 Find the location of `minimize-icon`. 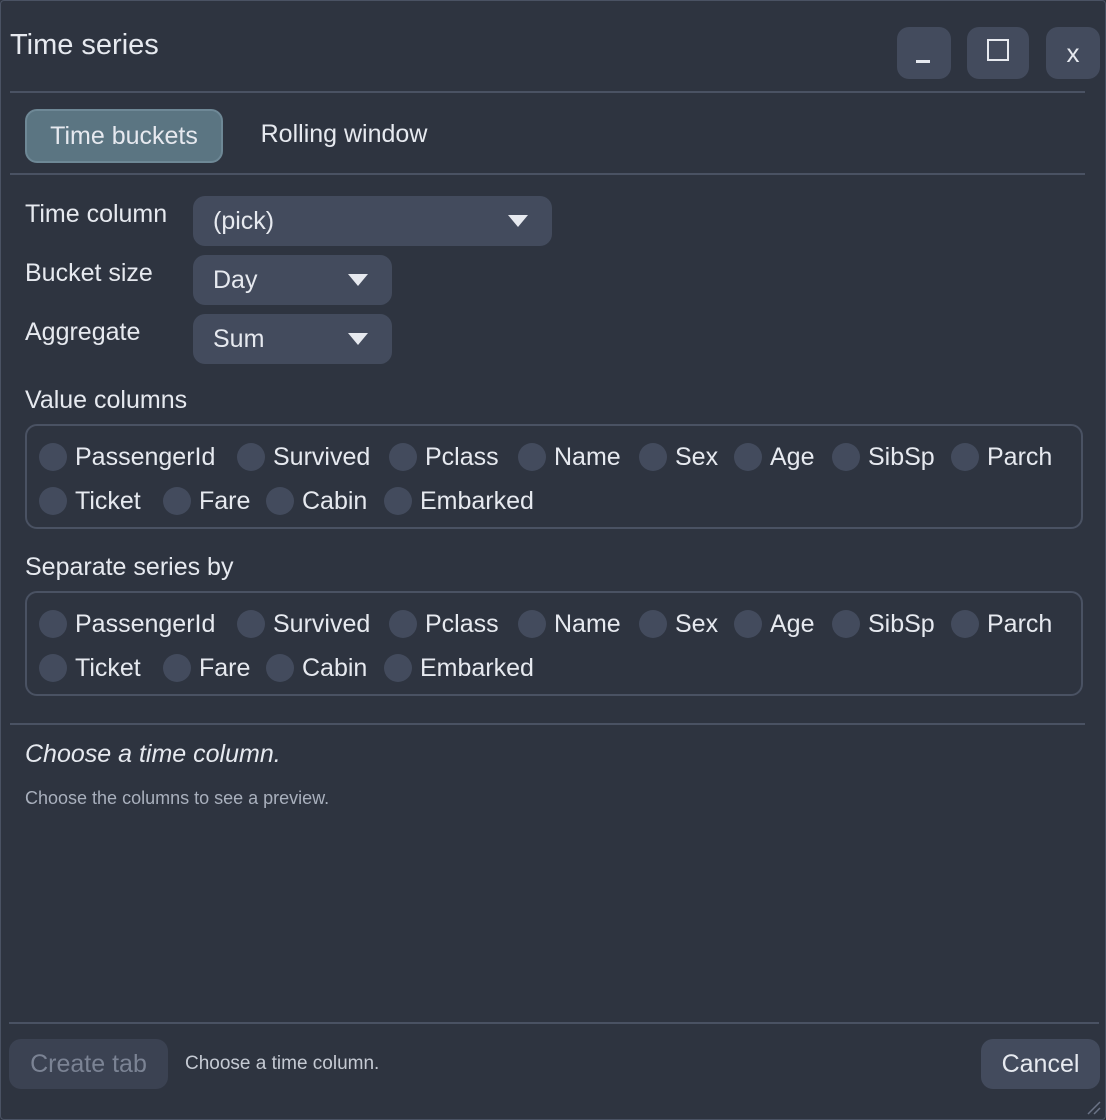

minimize-icon is located at coordinates (923, 61).